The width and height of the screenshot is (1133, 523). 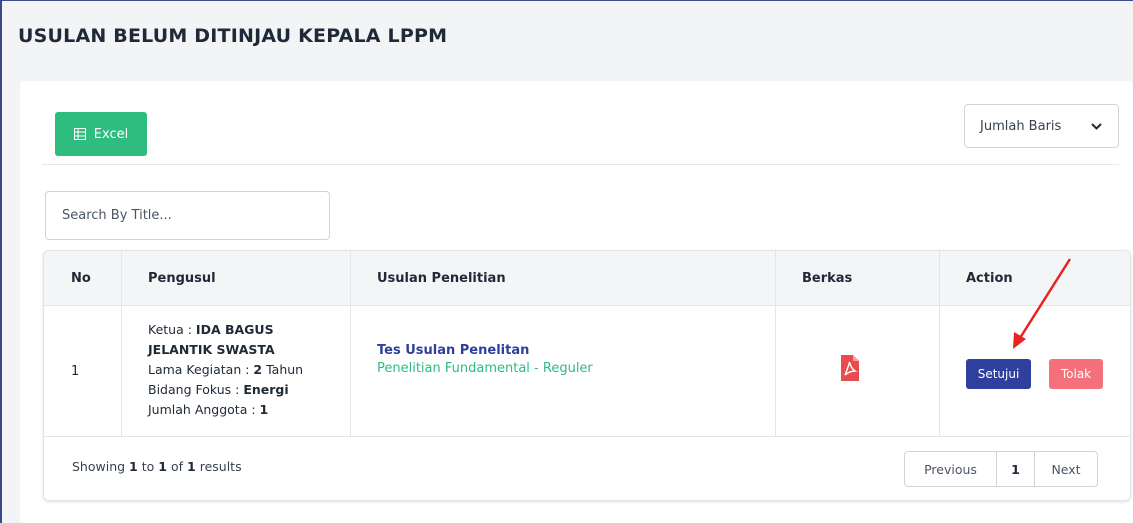 I want to click on of-word: of, so click(x=177, y=466).